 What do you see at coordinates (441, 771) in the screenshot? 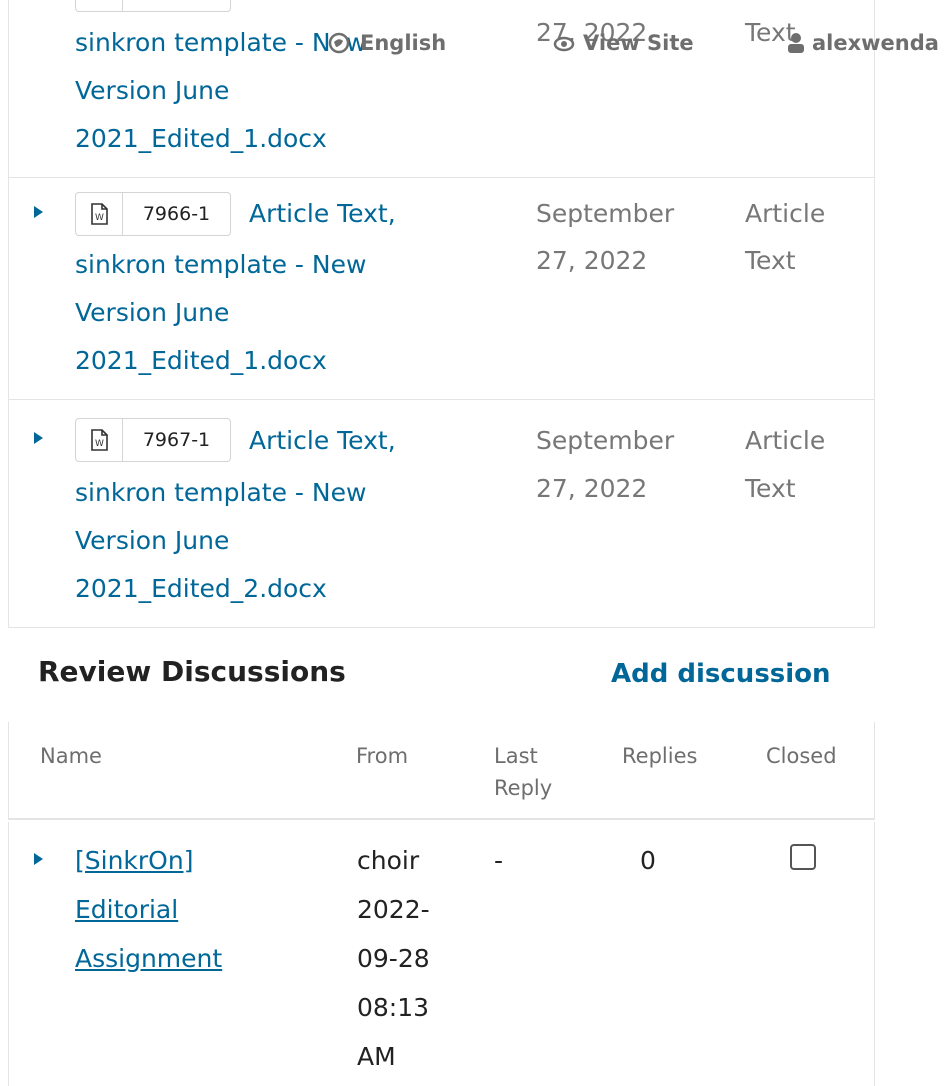
I see `discussion-table-header` at bounding box center [441, 771].